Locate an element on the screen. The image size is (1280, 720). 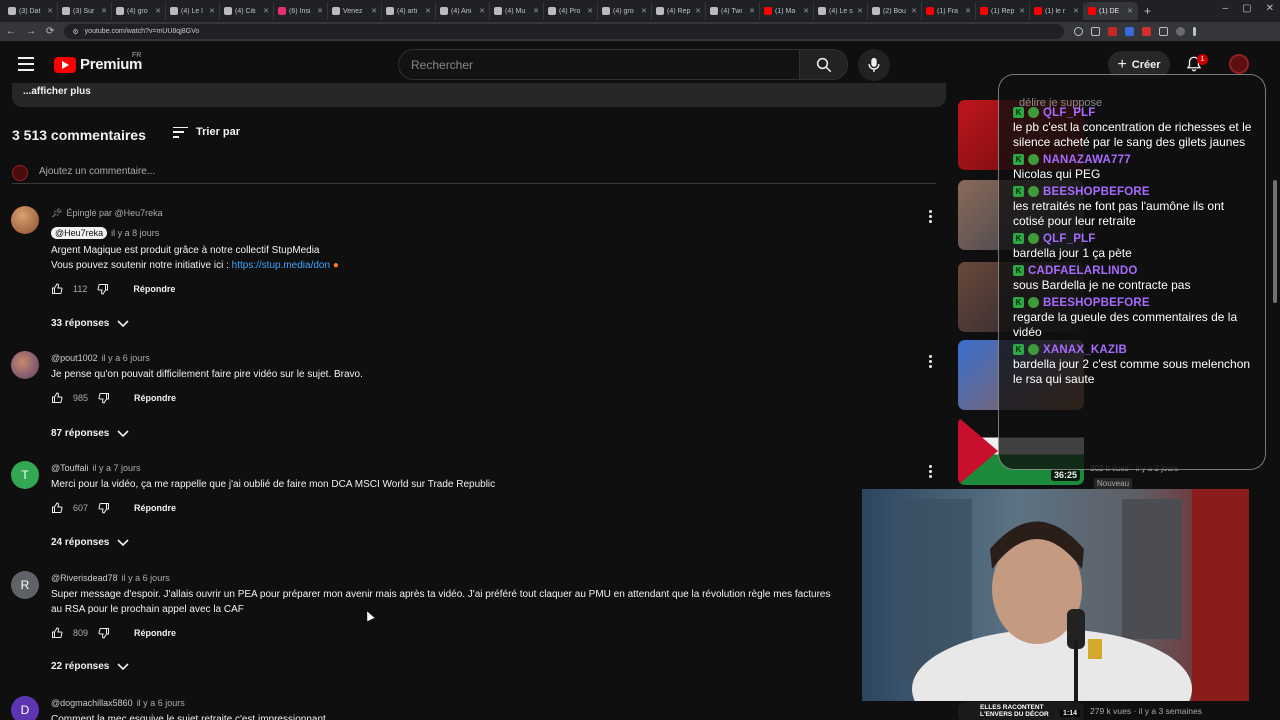
minimize-icon: – is located at coordinates (1226, 8).